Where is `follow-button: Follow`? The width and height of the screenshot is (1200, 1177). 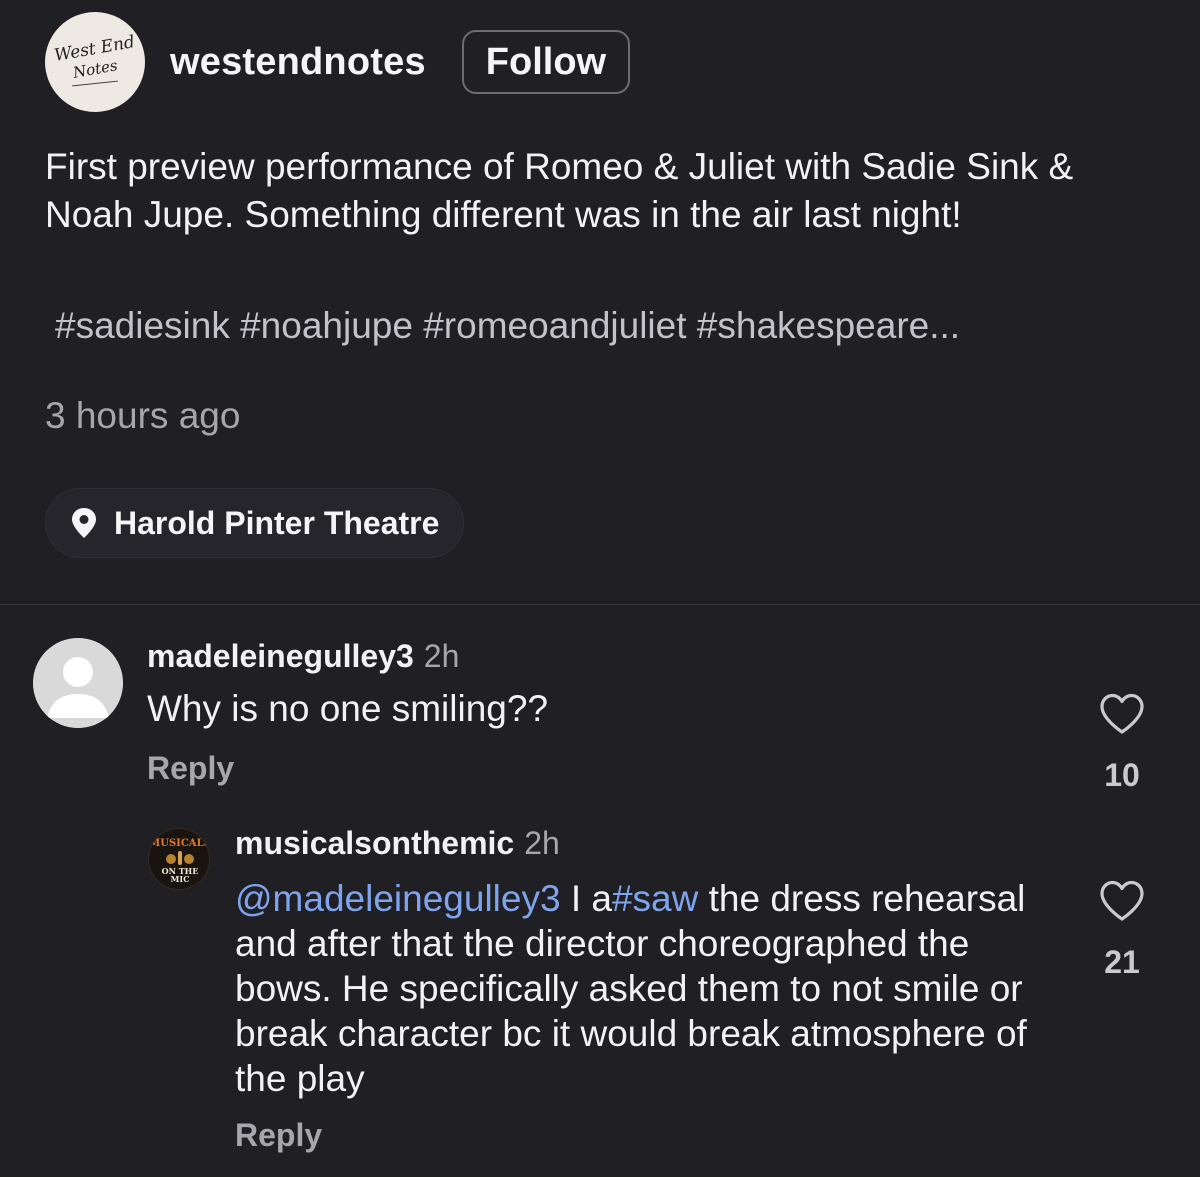
follow-button: Follow is located at coordinates (546, 62).